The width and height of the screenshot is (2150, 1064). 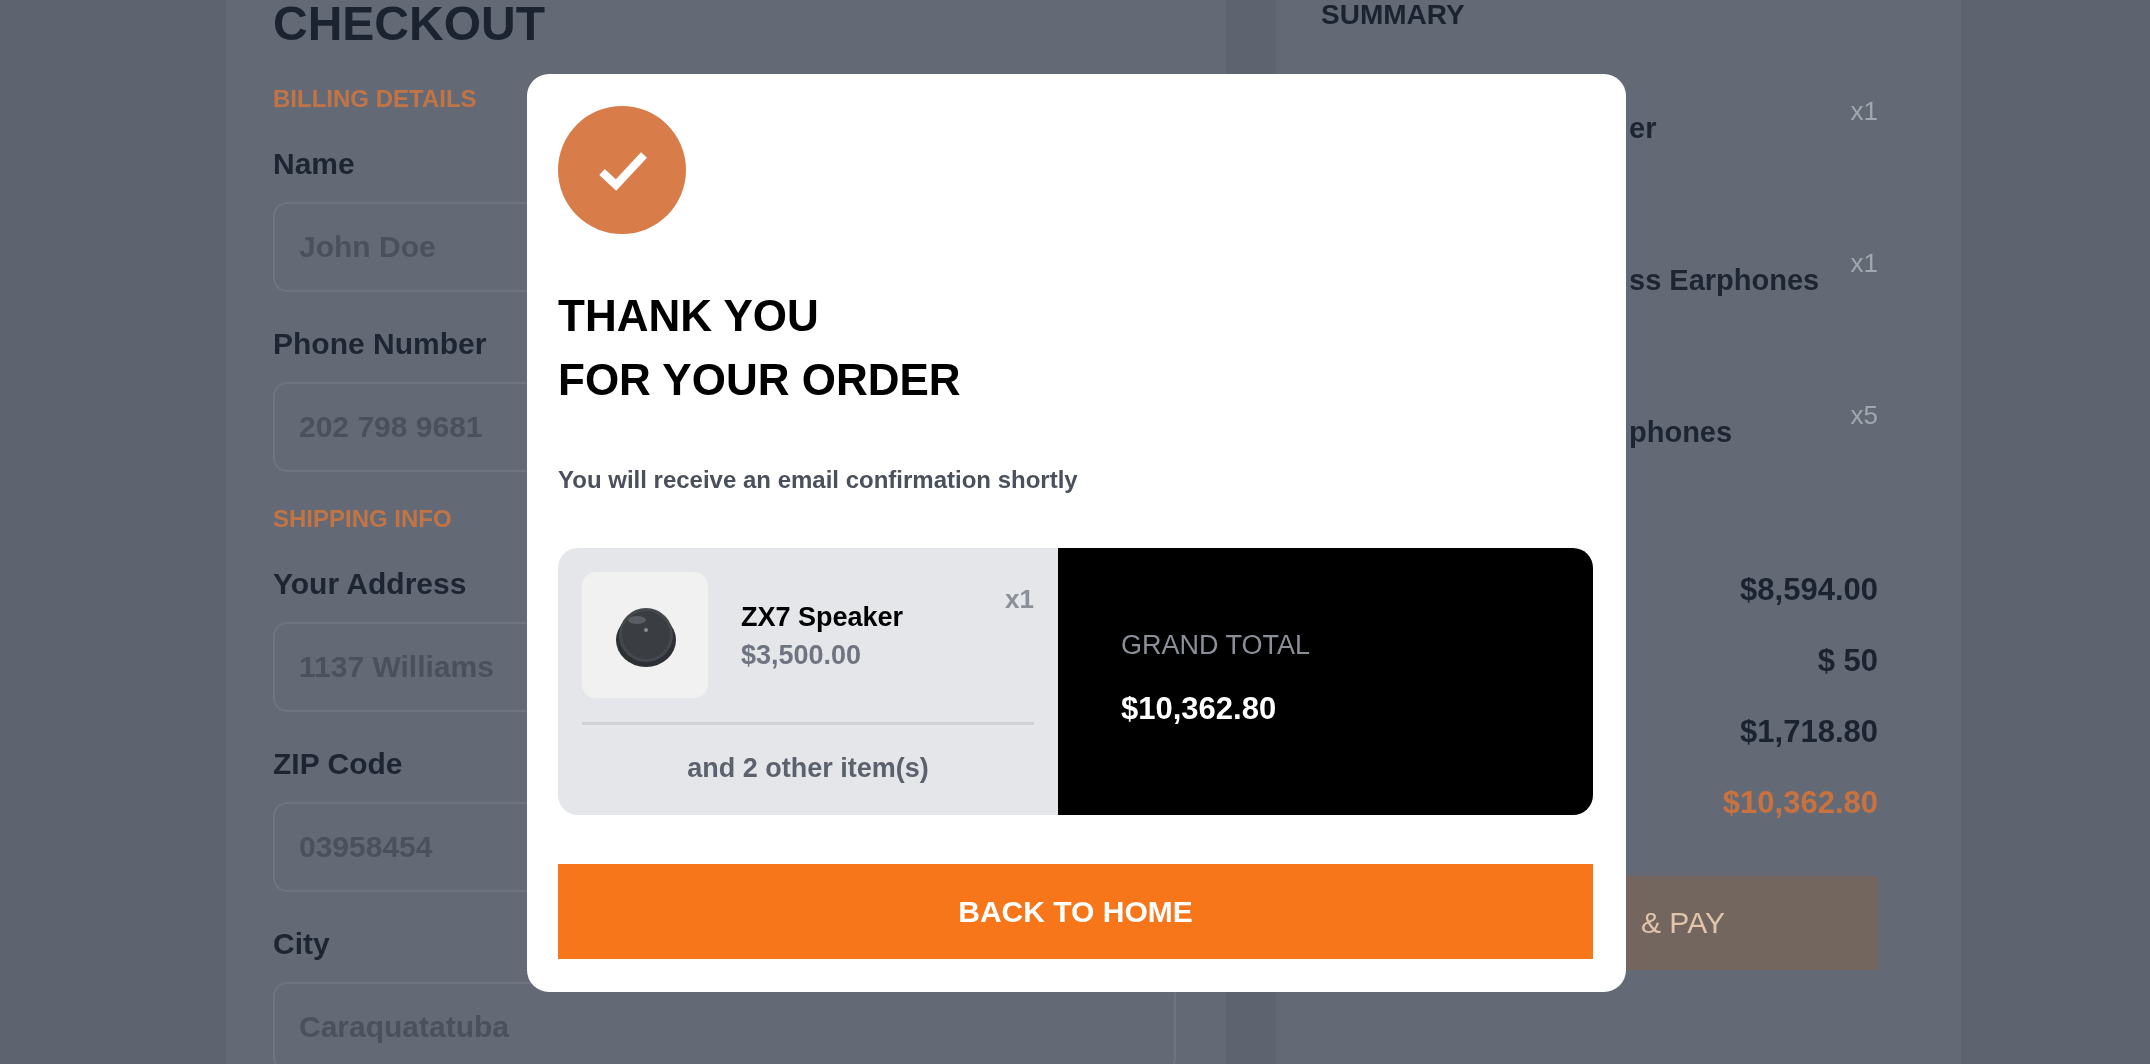 I want to click on page-title: CHECKOUT, so click(x=409, y=24).